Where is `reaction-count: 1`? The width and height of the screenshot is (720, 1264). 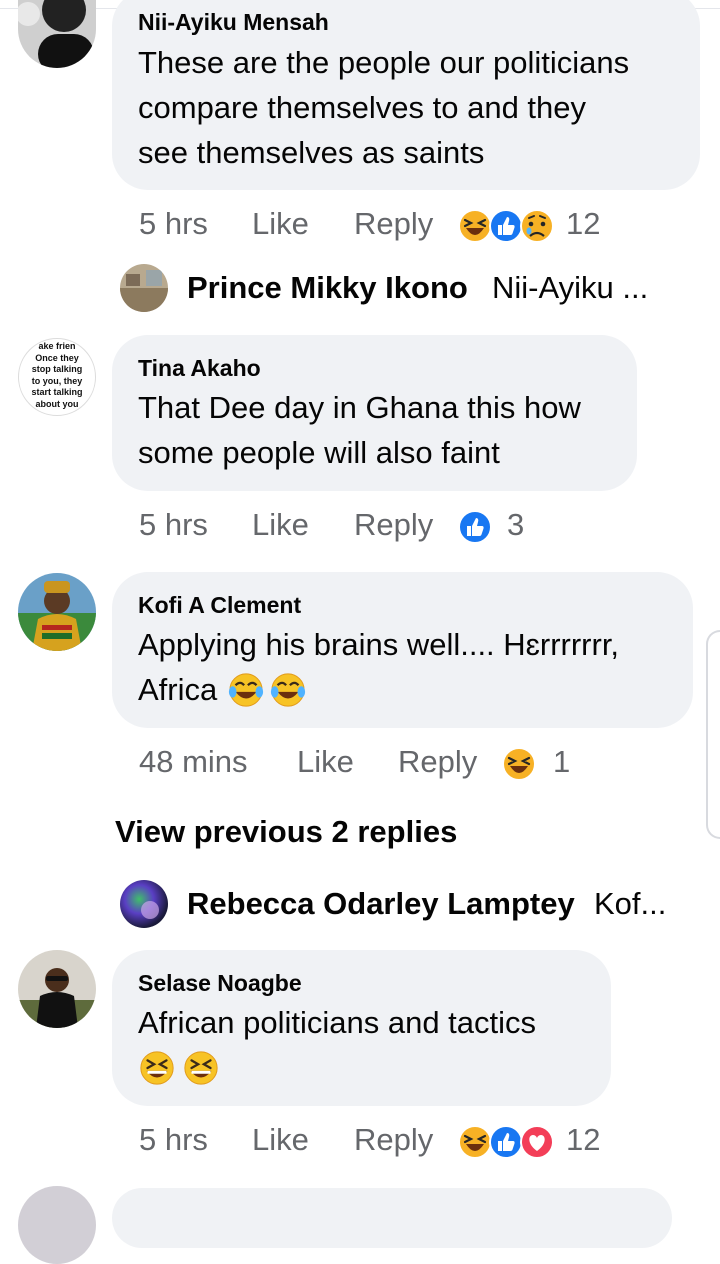
reaction-count: 1 is located at coordinates (561, 762).